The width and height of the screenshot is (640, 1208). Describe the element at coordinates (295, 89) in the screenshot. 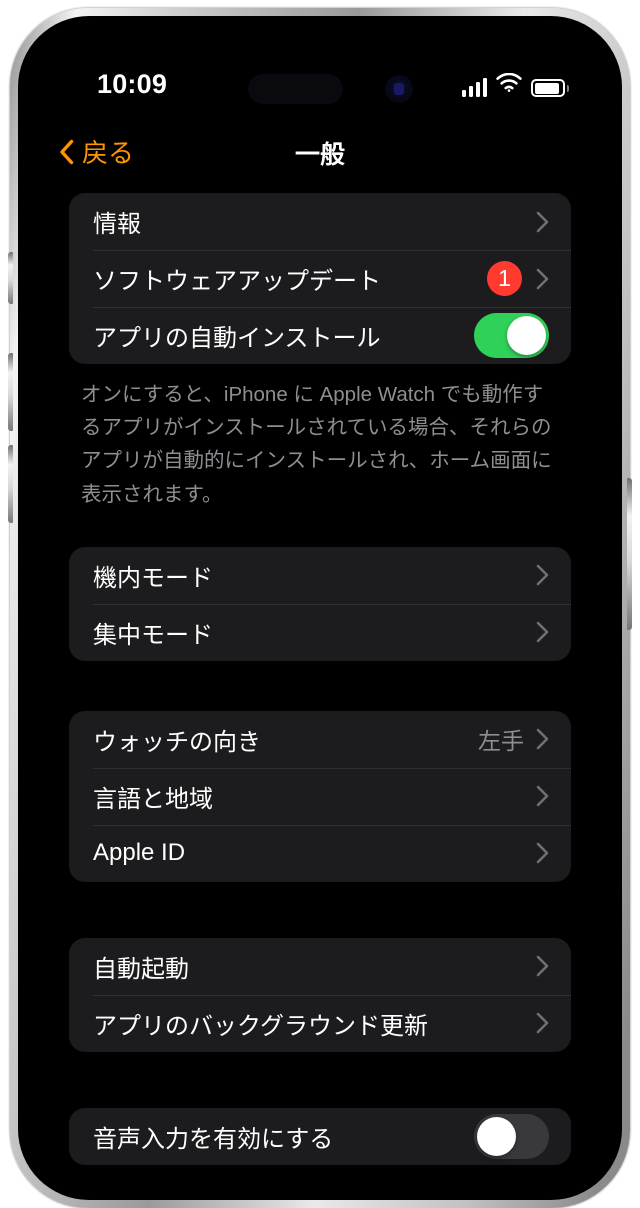

I see `dynamic-island` at that location.